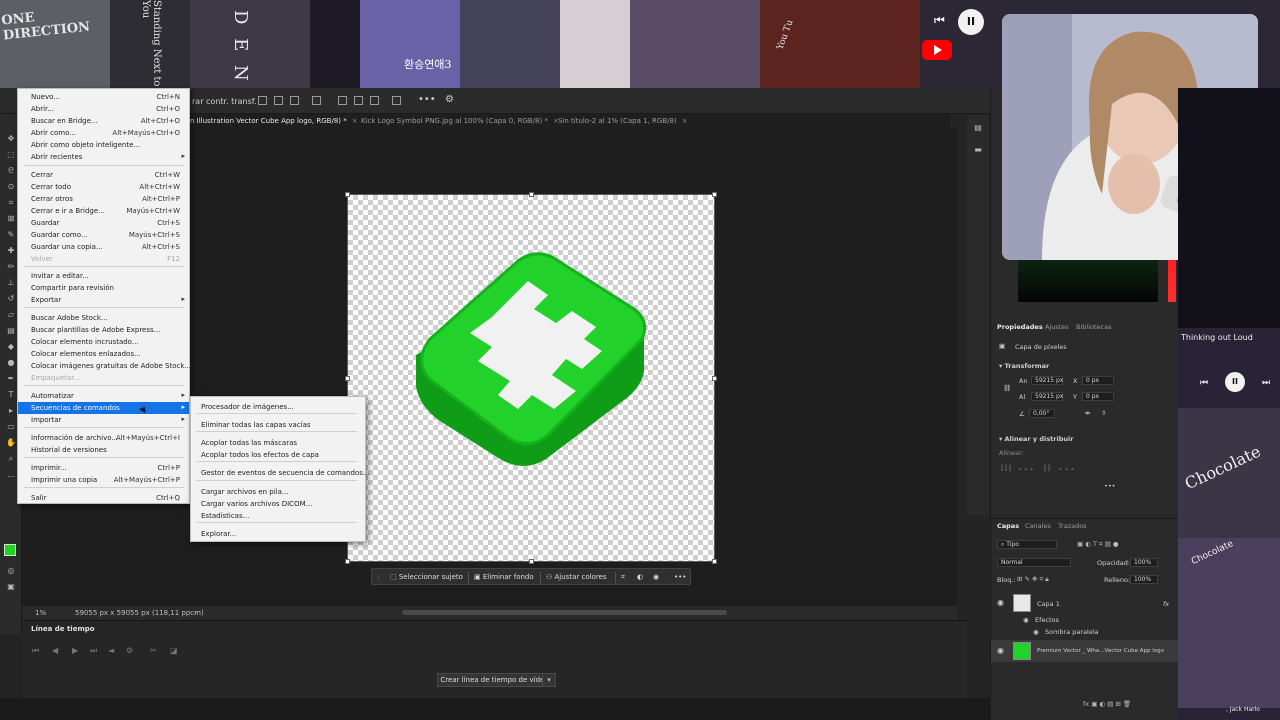 The image size is (1280, 720). I want to click on comments-panel-icon: ▬, so click(978, 149).